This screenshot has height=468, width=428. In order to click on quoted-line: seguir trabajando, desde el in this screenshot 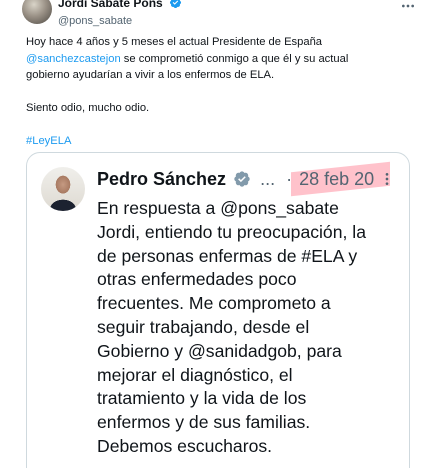, I will do `click(203, 326)`.